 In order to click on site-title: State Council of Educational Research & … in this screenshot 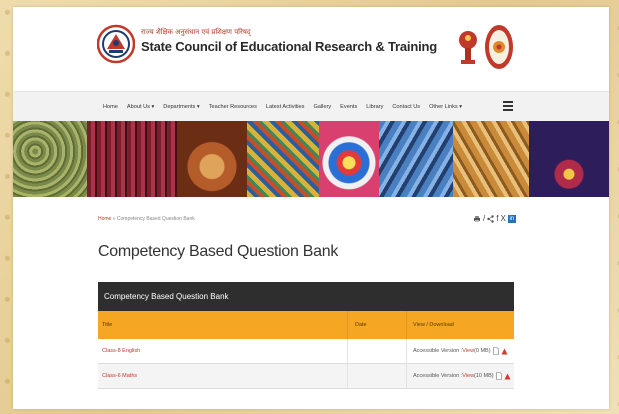, I will do `click(289, 46)`.